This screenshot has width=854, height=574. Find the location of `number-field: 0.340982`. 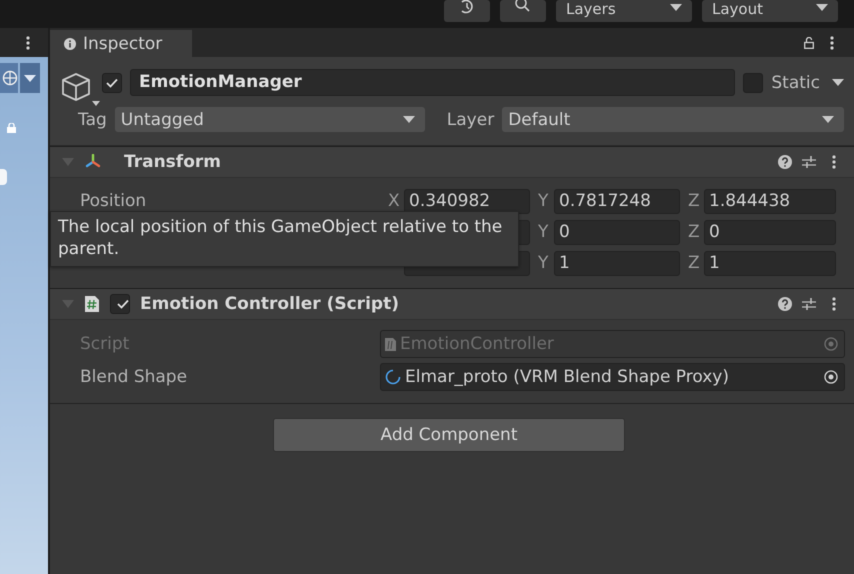

number-field: 0.340982 is located at coordinates (467, 201).